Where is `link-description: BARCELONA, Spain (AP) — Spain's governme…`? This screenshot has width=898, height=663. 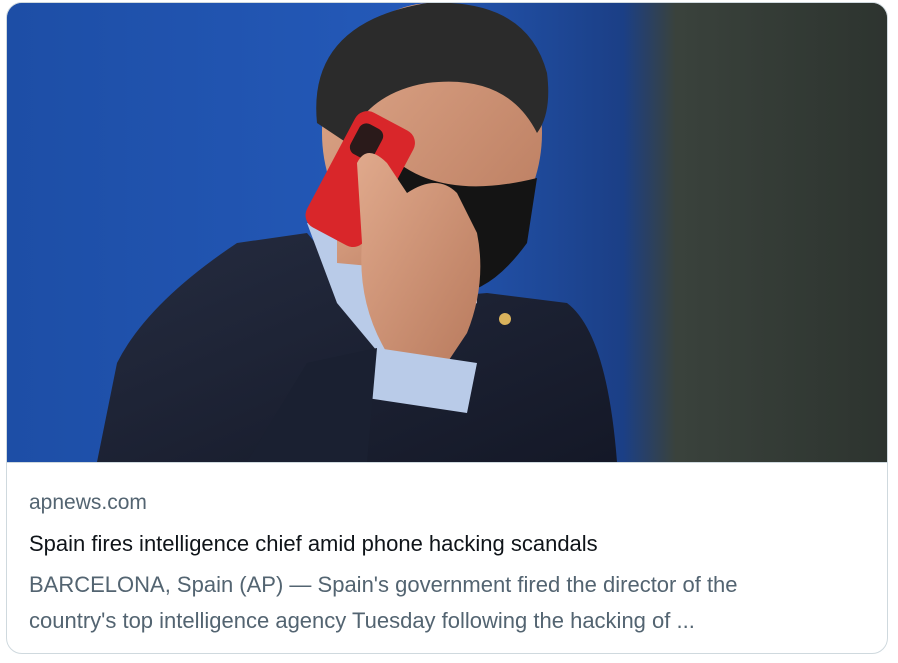 link-description: BARCELONA, Spain (AP) — Spain's governme… is located at coordinates (454, 603).